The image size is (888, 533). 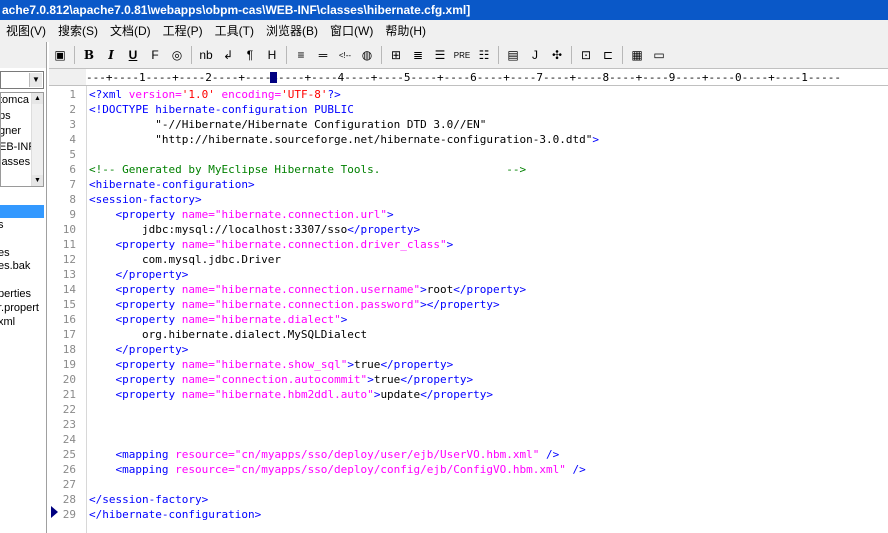 I want to click on file-list-item: r.propert, so click(x=23, y=308).